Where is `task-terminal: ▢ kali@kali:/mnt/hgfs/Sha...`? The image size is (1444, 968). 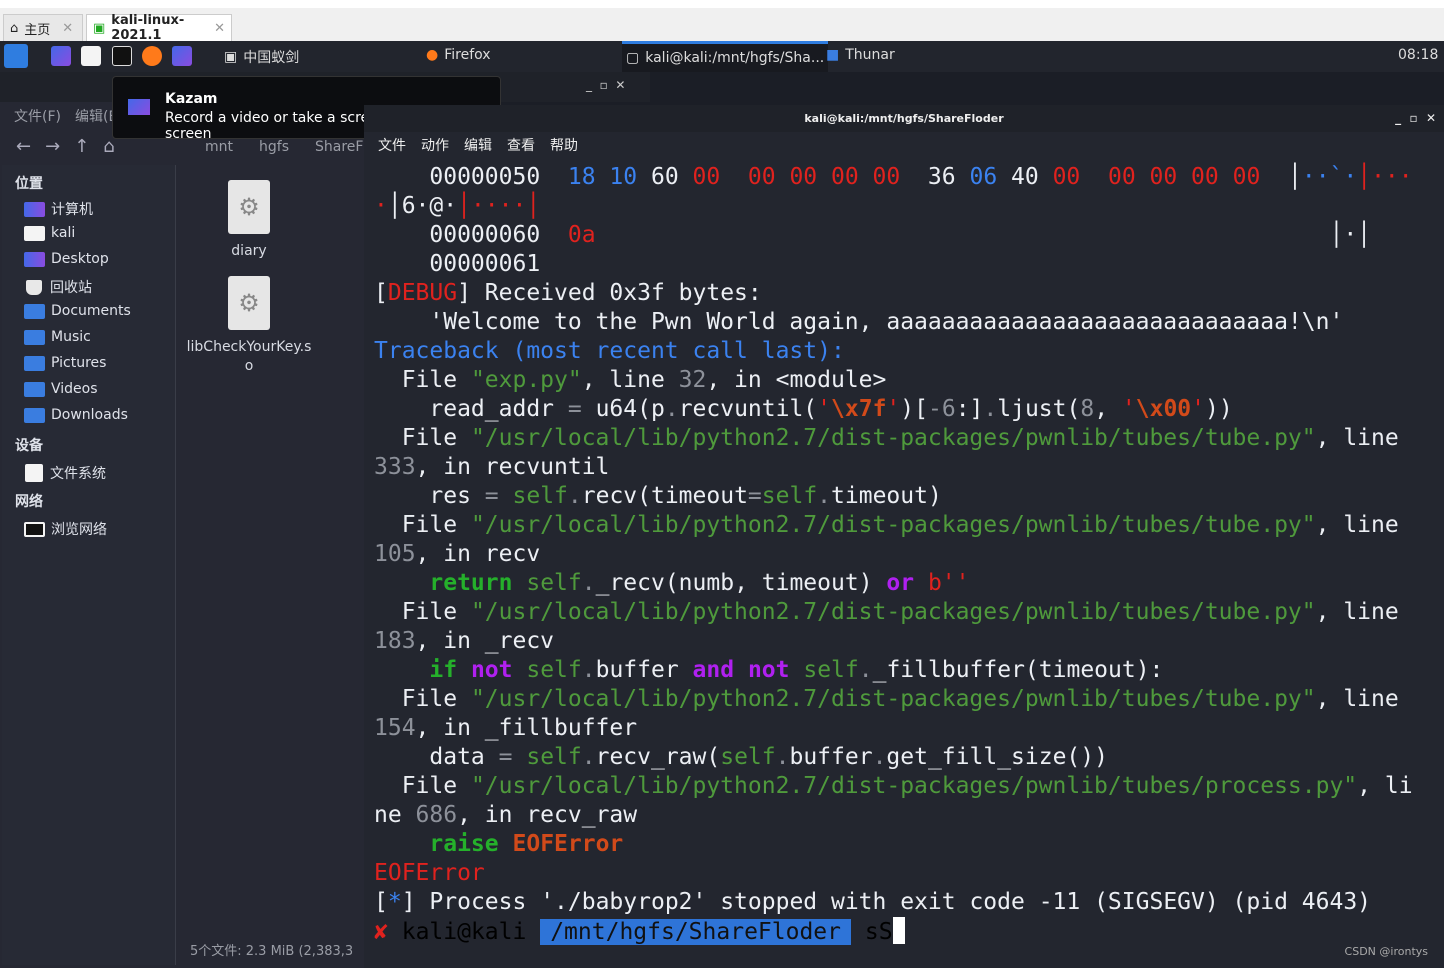 task-terminal: ▢ kali@kali:/mnt/hgfs/Sha... is located at coordinates (725, 56).